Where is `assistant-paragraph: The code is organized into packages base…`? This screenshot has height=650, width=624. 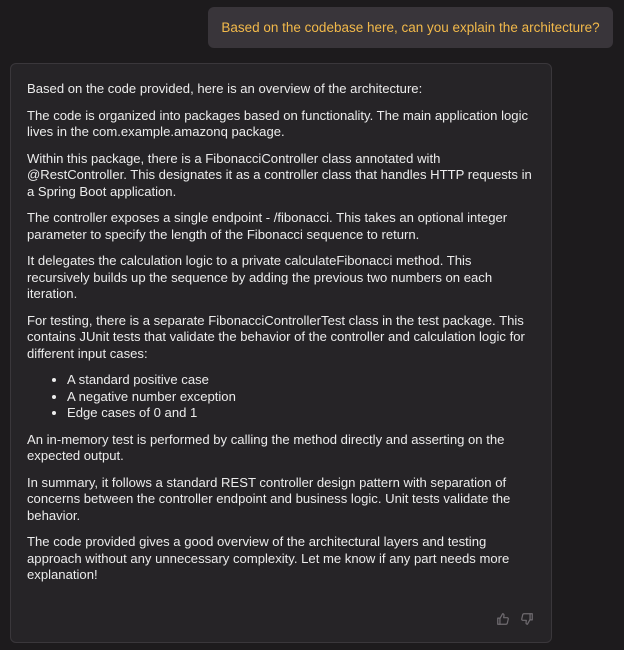
assistant-paragraph: The code is organized into packages base… is located at coordinates (278, 123).